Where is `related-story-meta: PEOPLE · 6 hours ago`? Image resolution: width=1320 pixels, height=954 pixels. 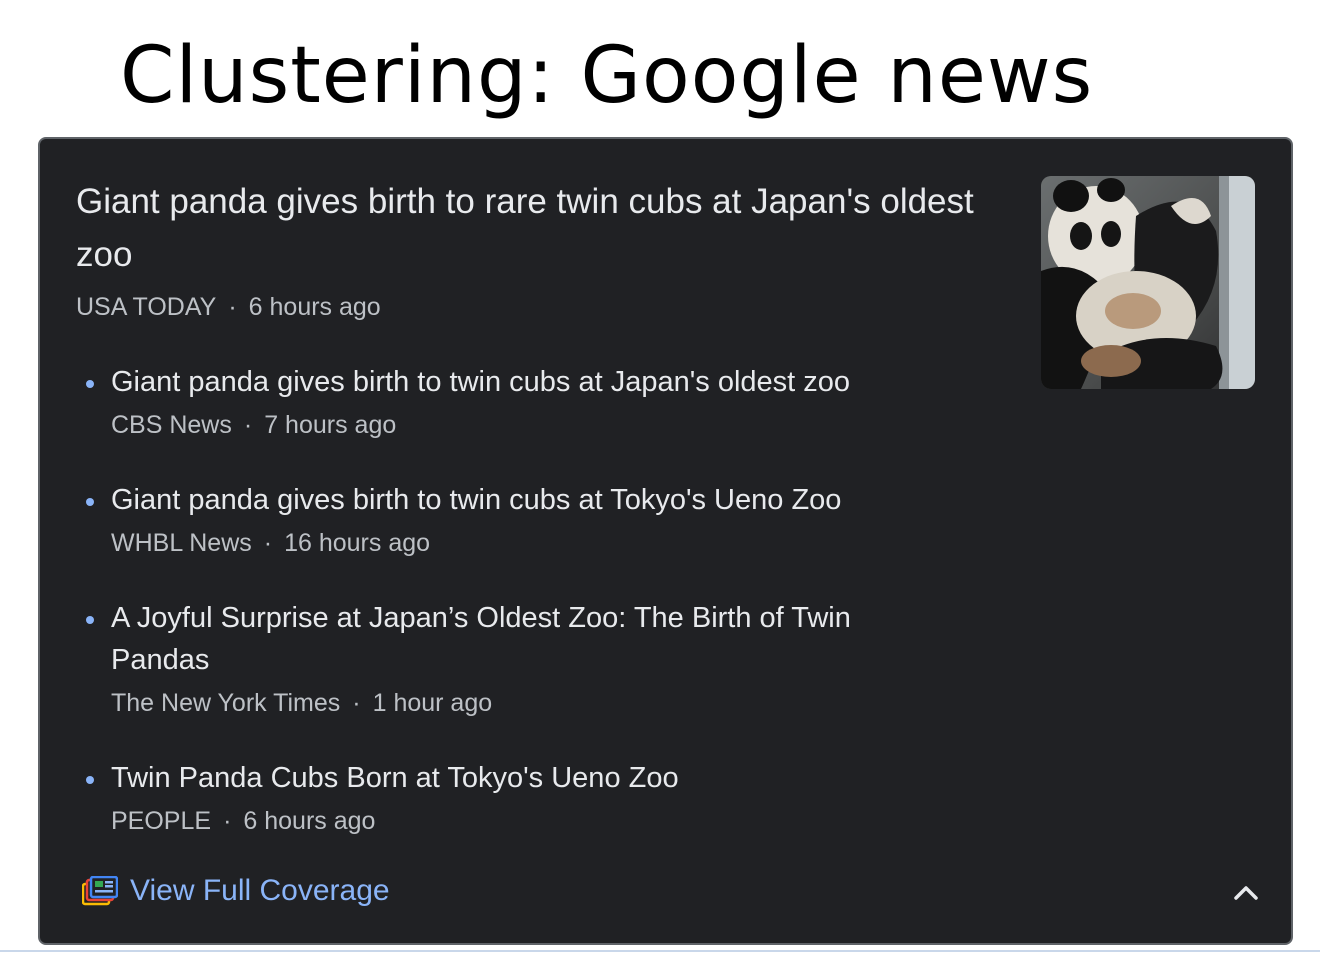
related-story-meta: PEOPLE · 6 hours ago is located at coordinates (523, 821).